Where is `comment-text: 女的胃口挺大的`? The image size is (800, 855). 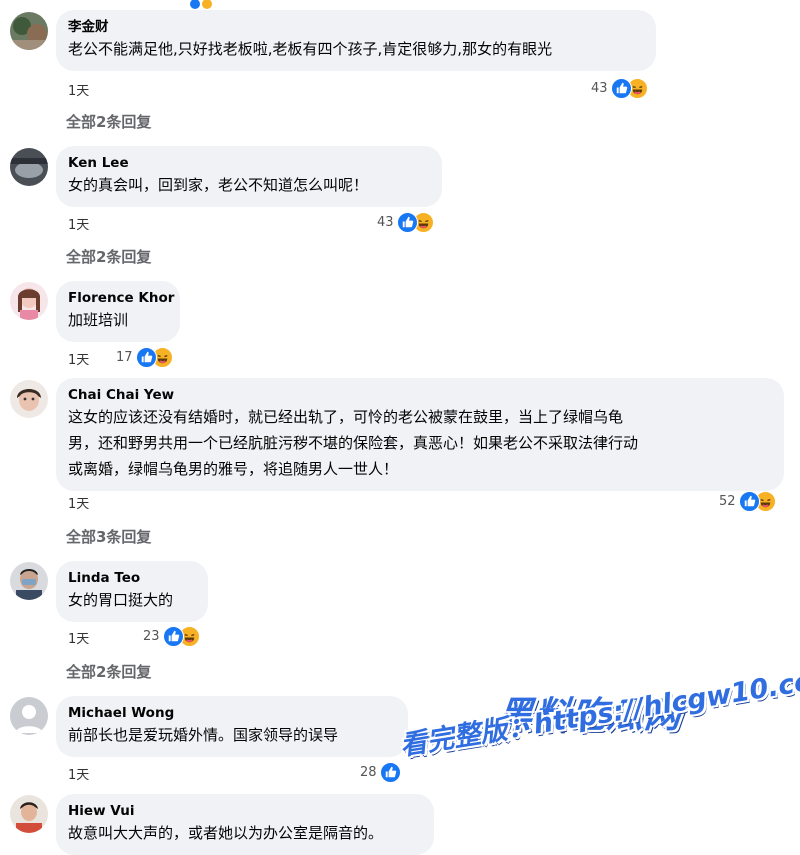
comment-text: 女的胃口挺大的 is located at coordinates (121, 600).